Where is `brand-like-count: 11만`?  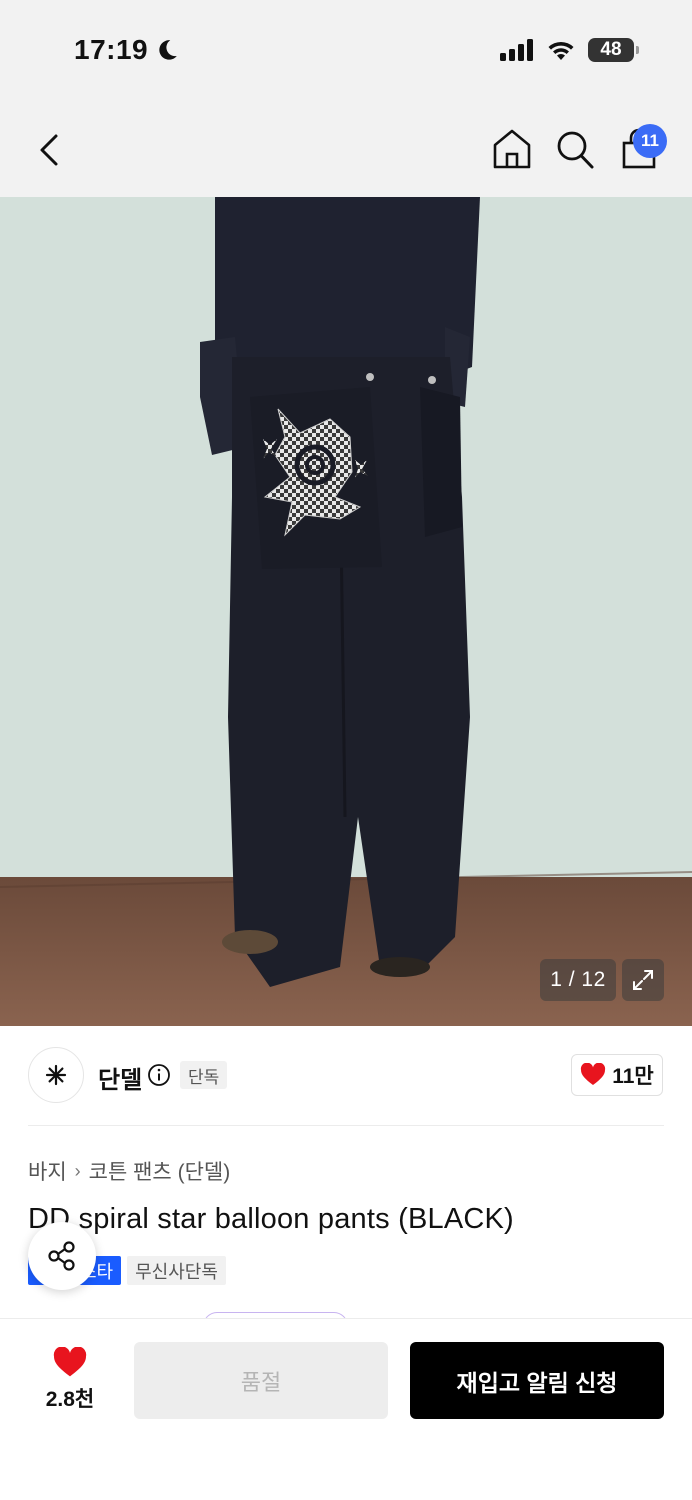
brand-like-count: 11만 is located at coordinates (633, 1076).